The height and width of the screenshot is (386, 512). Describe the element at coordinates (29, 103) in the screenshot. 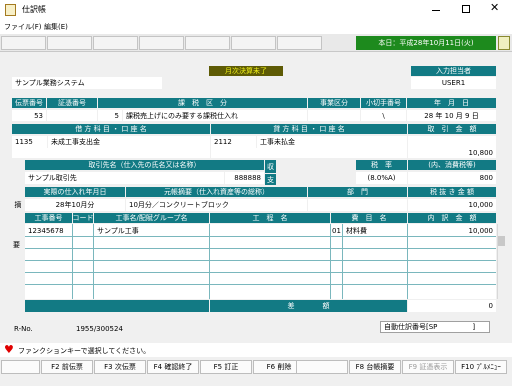

I see `header-denpyo: 伝票番号` at that location.